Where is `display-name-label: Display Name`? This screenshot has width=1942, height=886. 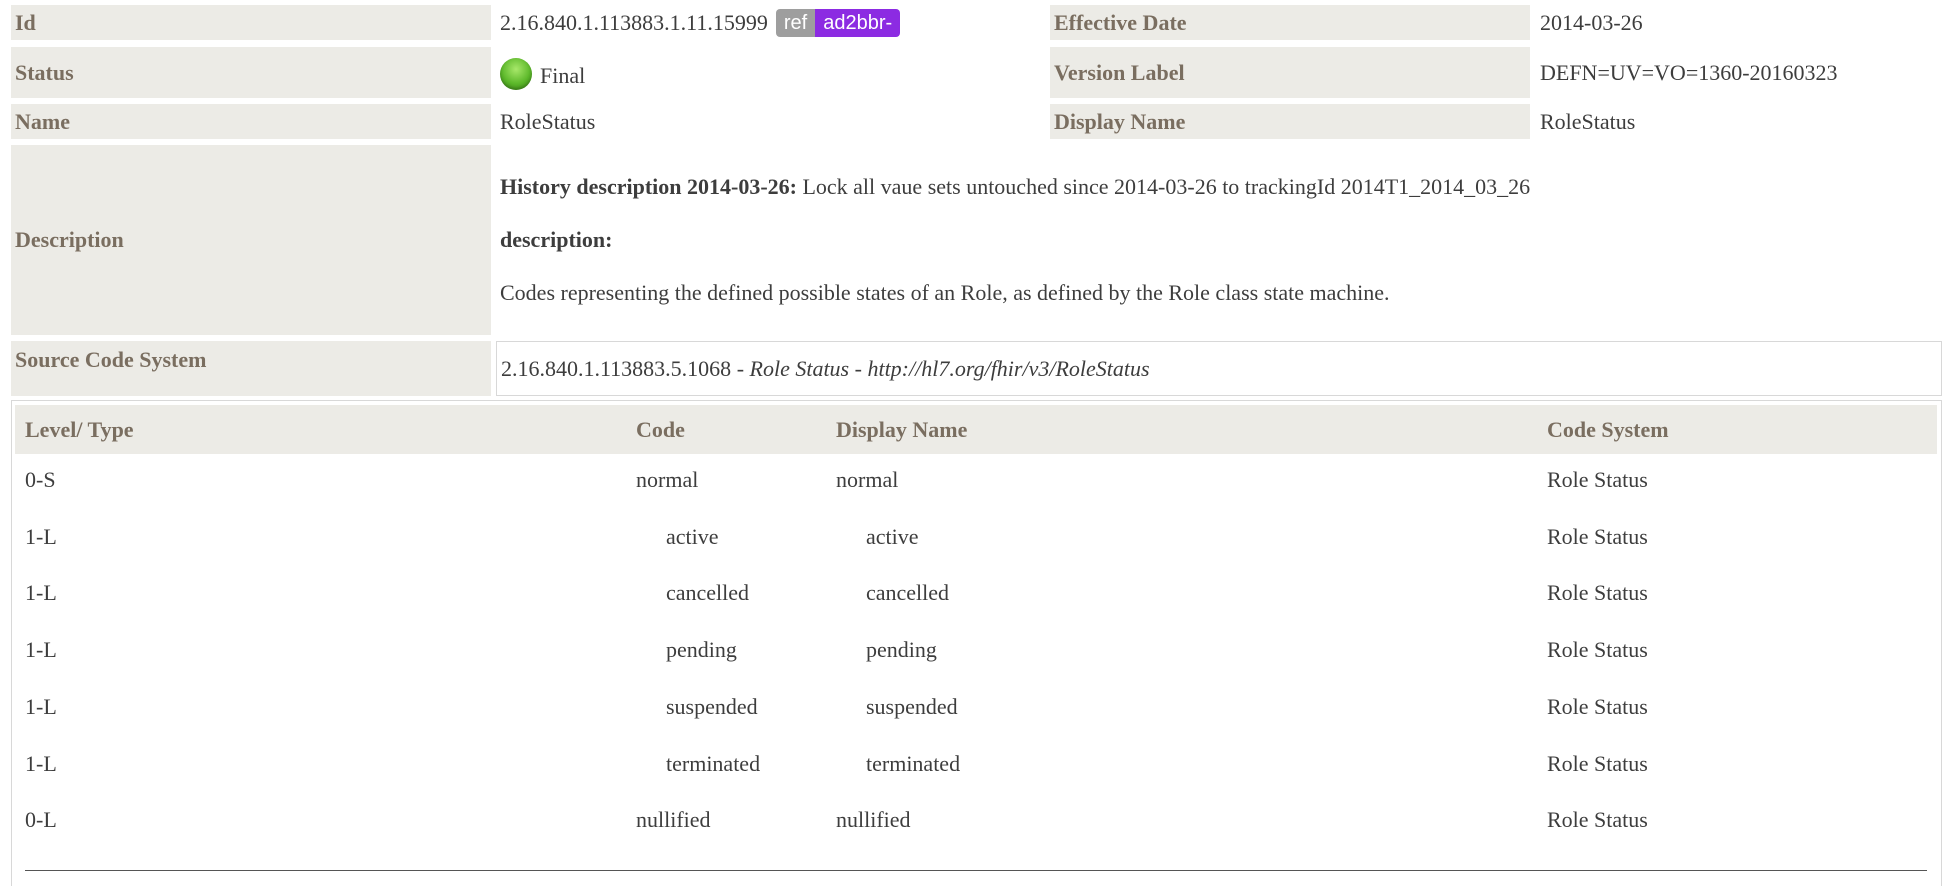
display-name-label: Display Name is located at coordinates (1290, 121).